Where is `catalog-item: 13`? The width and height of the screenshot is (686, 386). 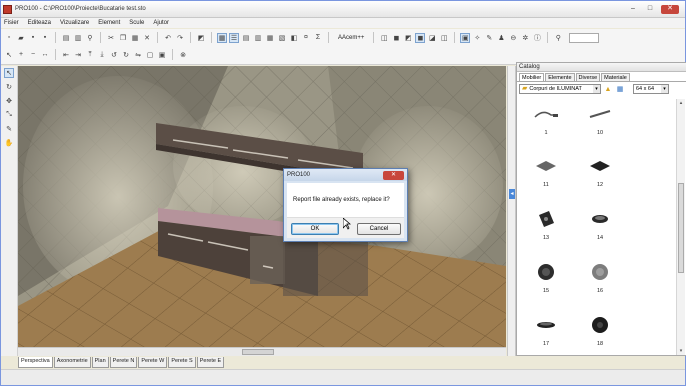 catalog-item: 13 is located at coordinates (546, 224).